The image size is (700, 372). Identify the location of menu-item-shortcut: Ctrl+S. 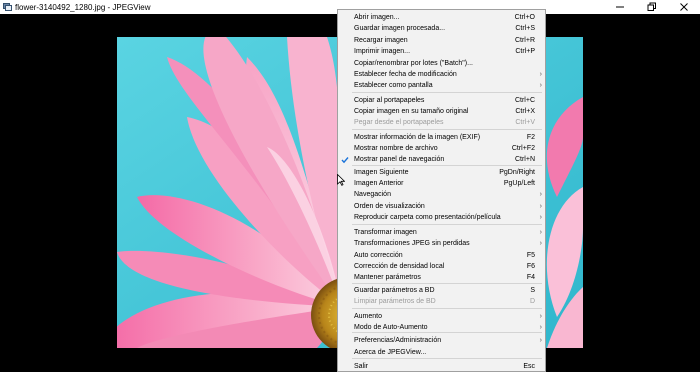
(525, 28).